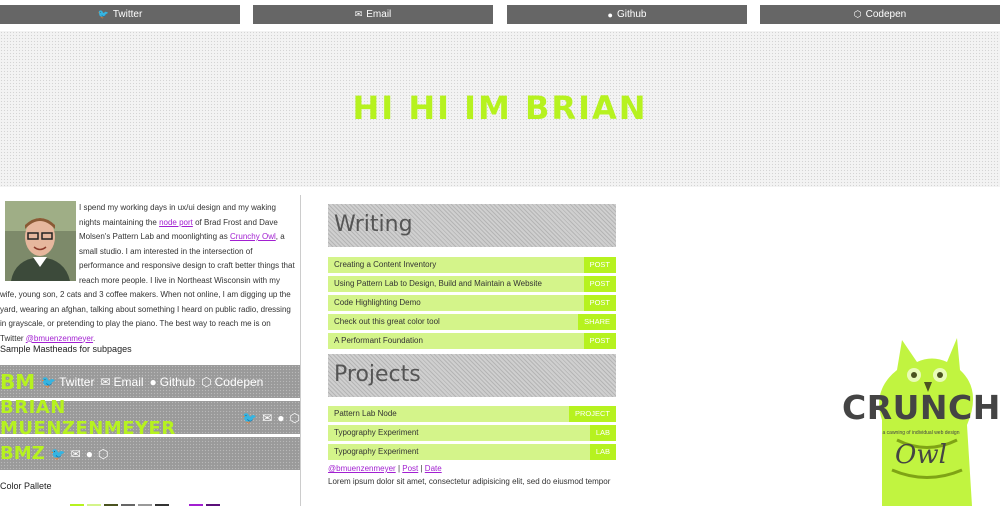  Describe the element at coordinates (377, 374) in the screenshot. I see `projects-heading: Projects` at that location.